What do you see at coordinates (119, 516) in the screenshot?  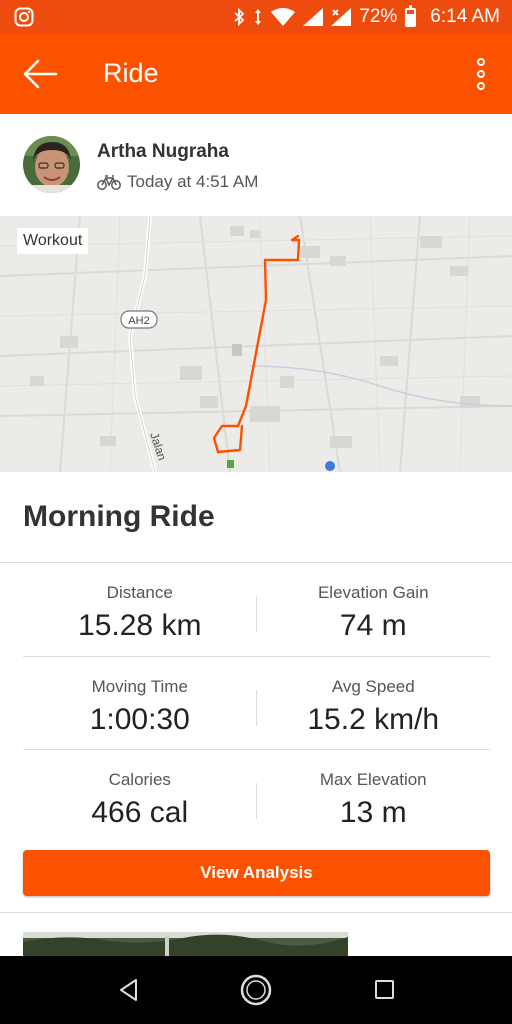 I see `activity-title: Morning Ride` at bounding box center [119, 516].